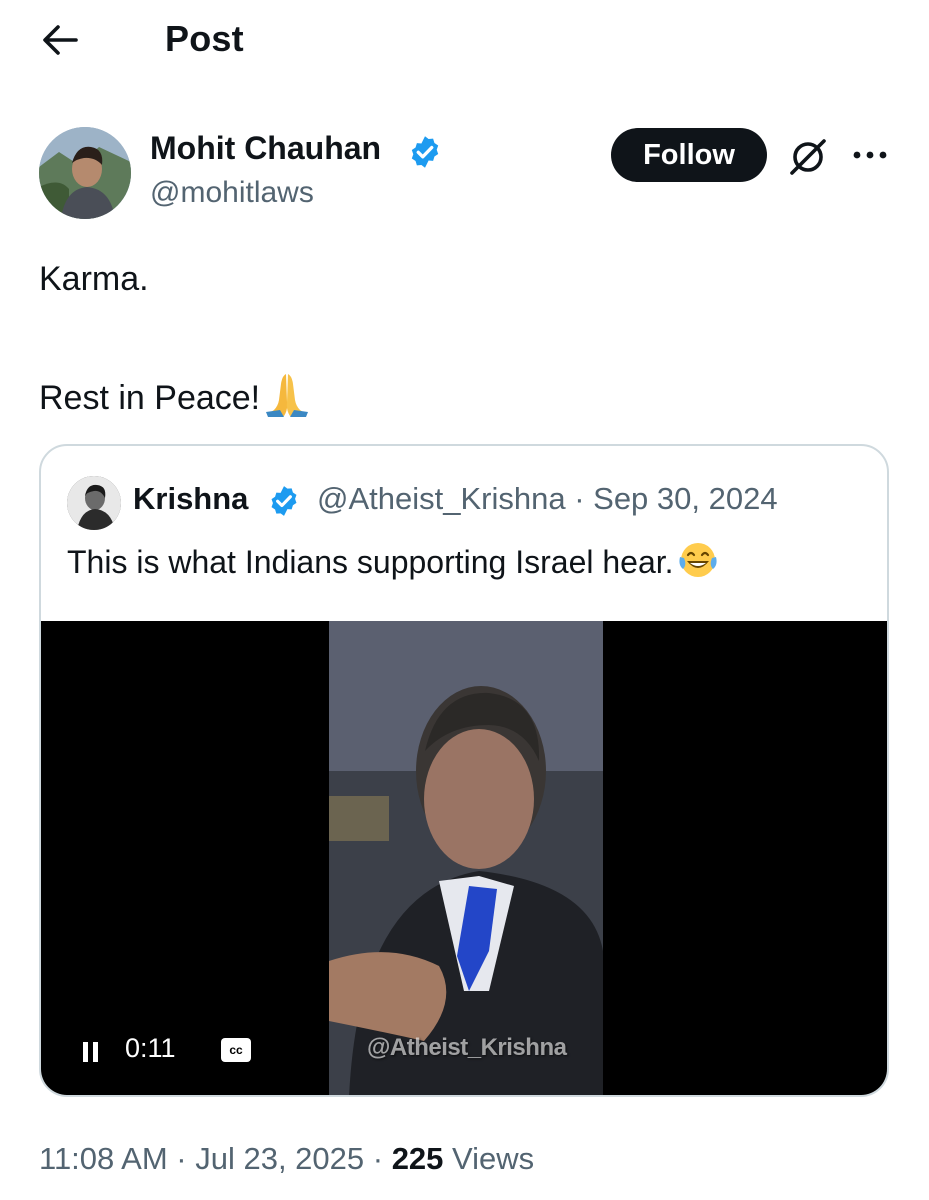 Image resolution: width=929 pixels, height=1200 pixels. What do you see at coordinates (60, 40) in the screenshot?
I see `back-arrow-icon` at bounding box center [60, 40].